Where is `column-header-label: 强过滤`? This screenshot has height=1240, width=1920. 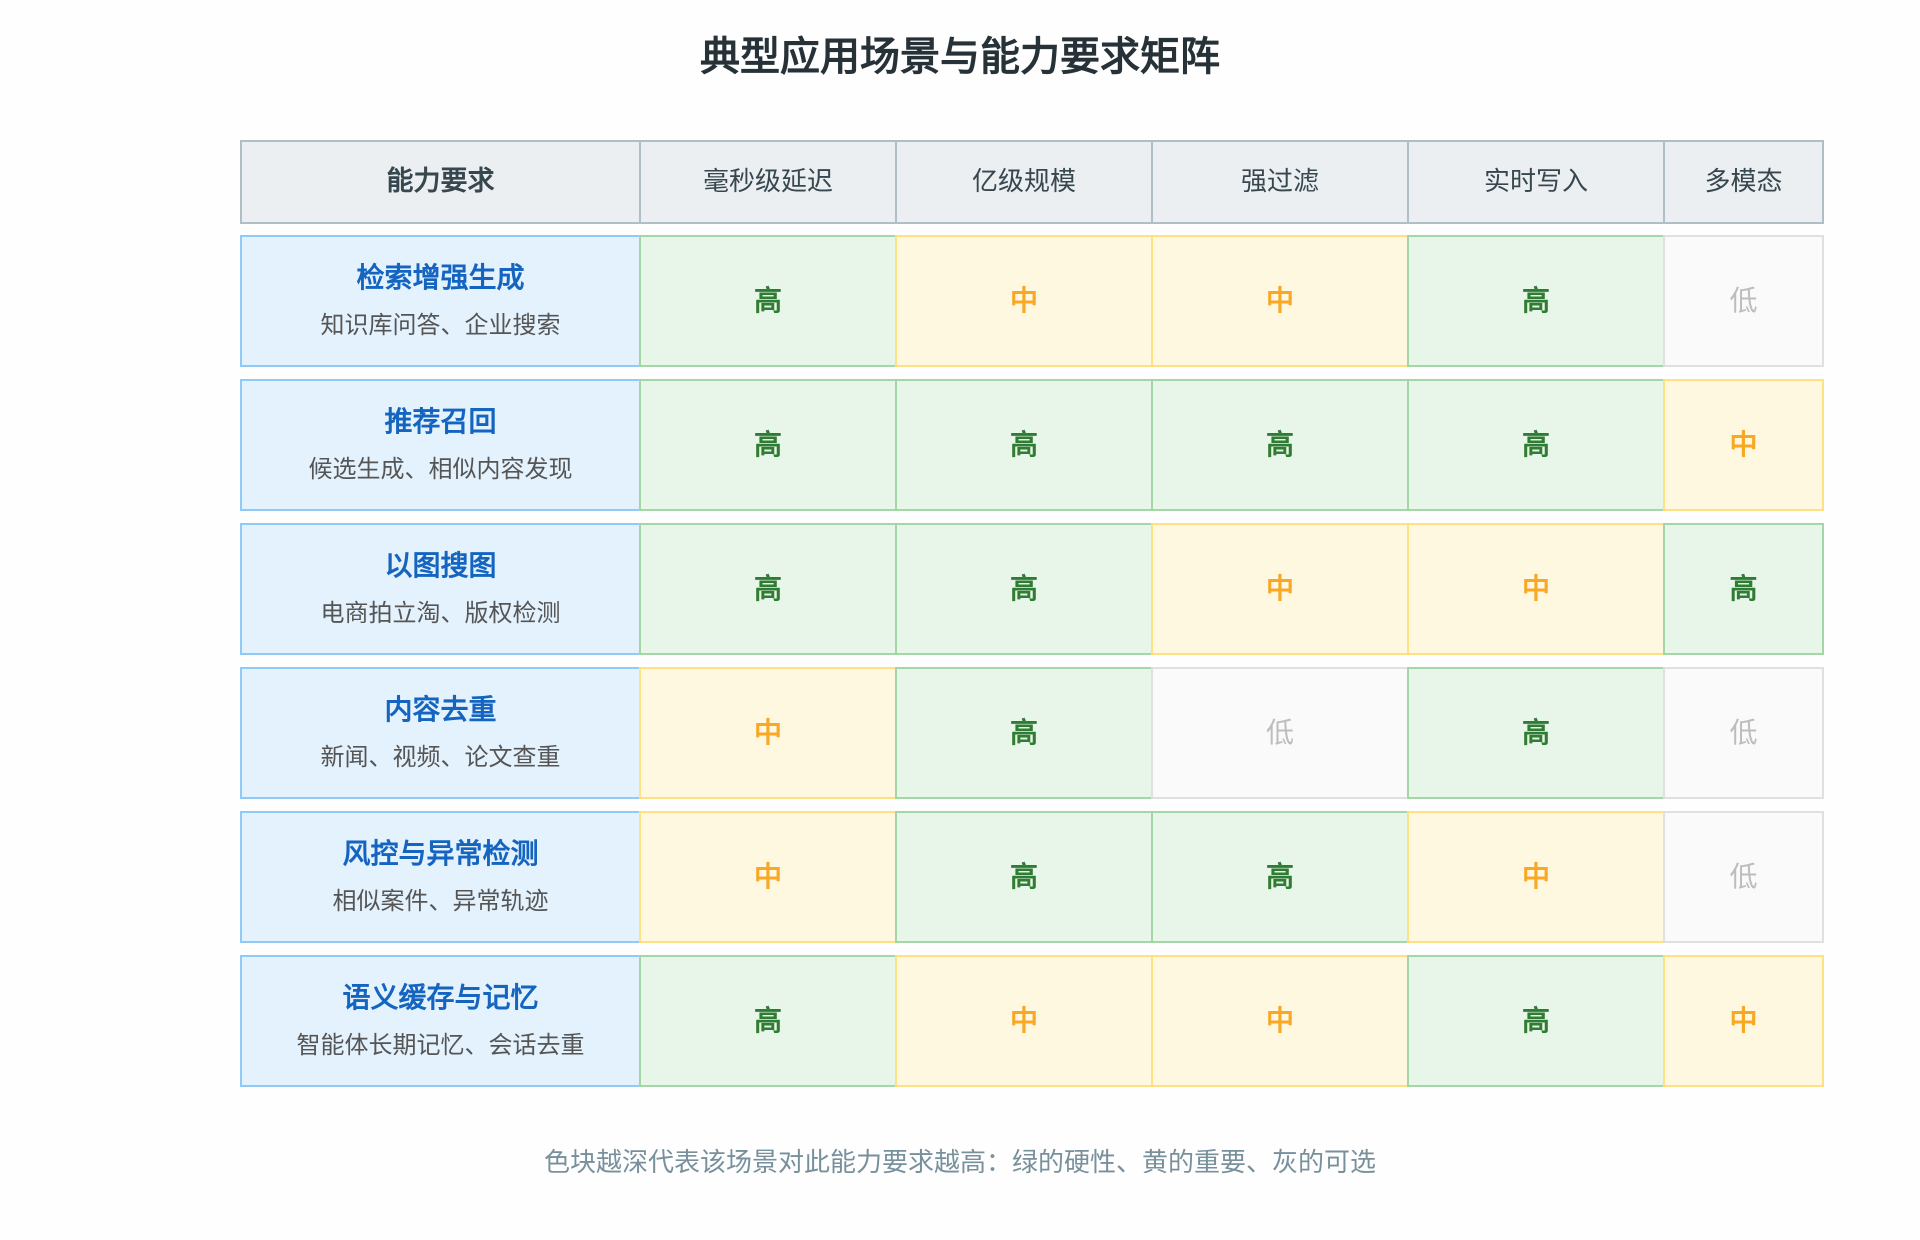 column-header-label: 强过滤 is located at coordinates (1279, 182).